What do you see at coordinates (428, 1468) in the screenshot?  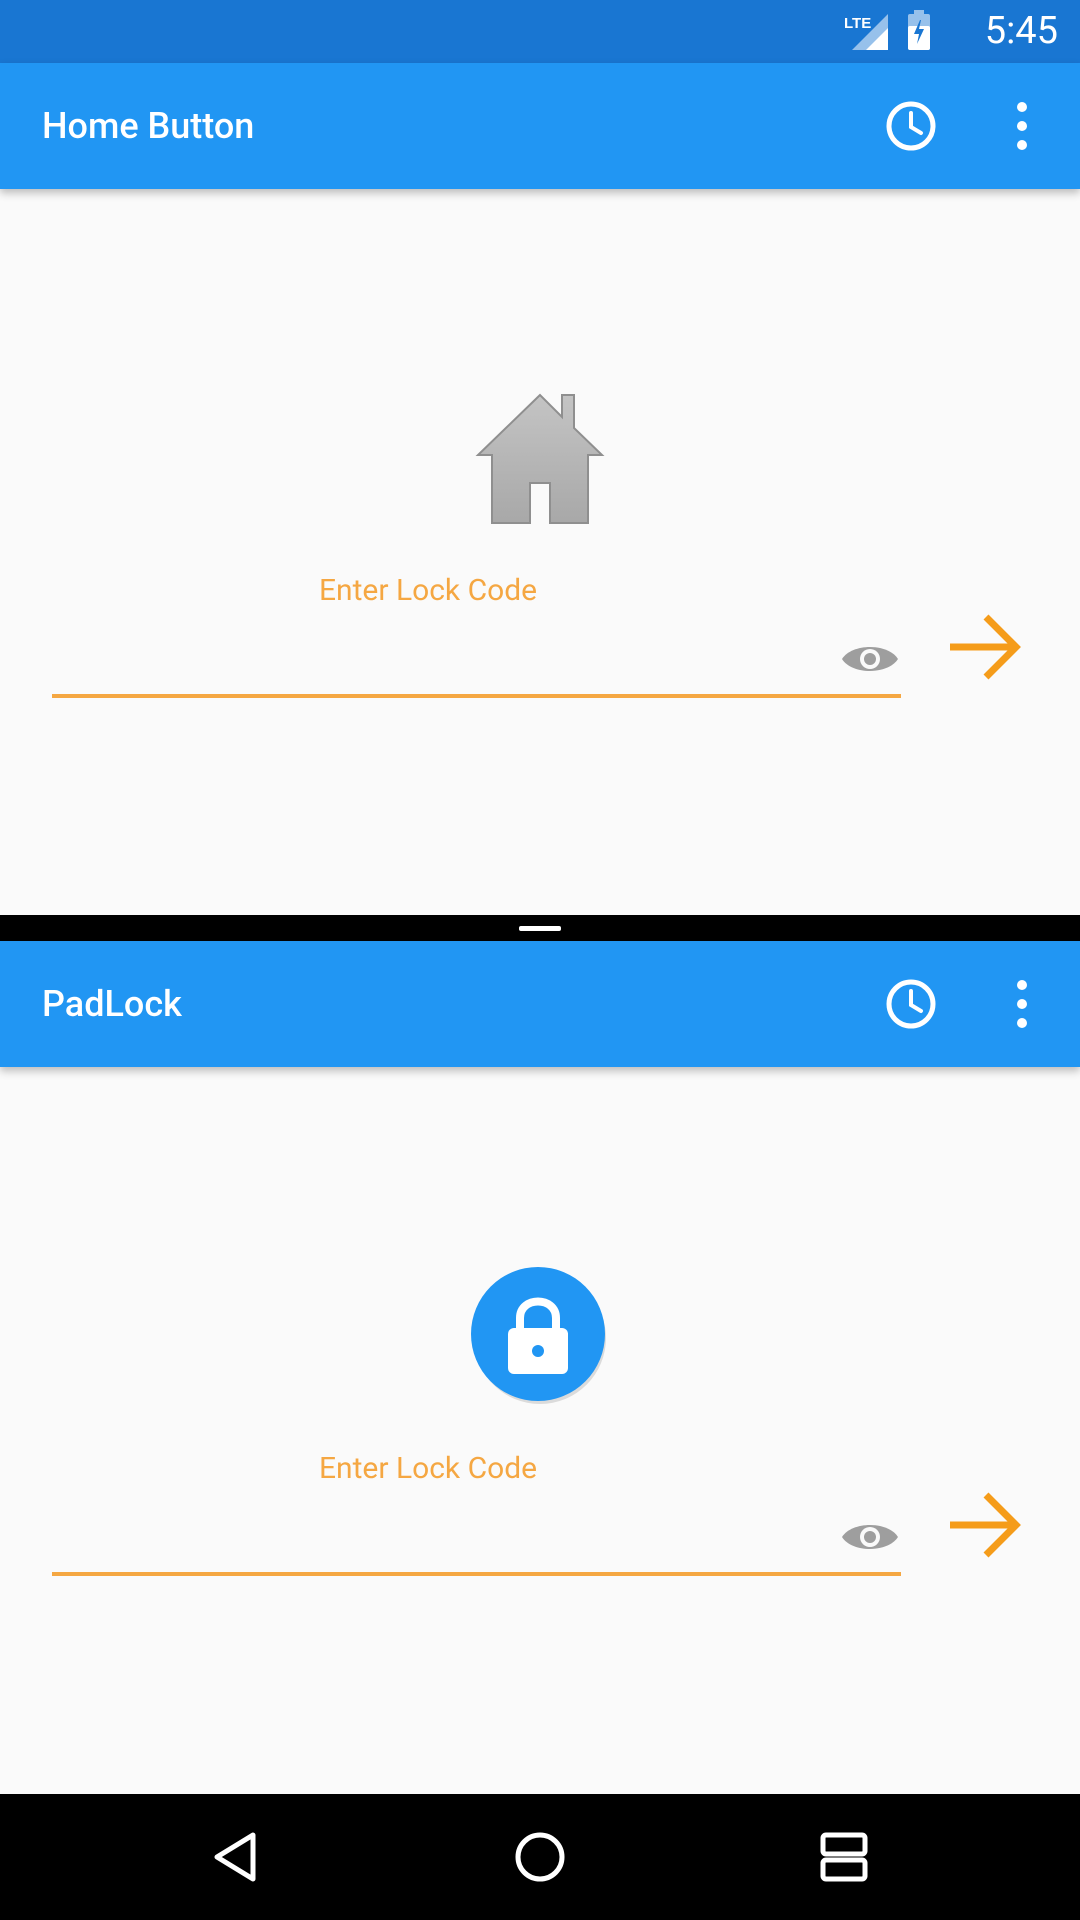 I see `bottom-lock-code-label: Enter Lock Code` at bounding box center [428, 1468].